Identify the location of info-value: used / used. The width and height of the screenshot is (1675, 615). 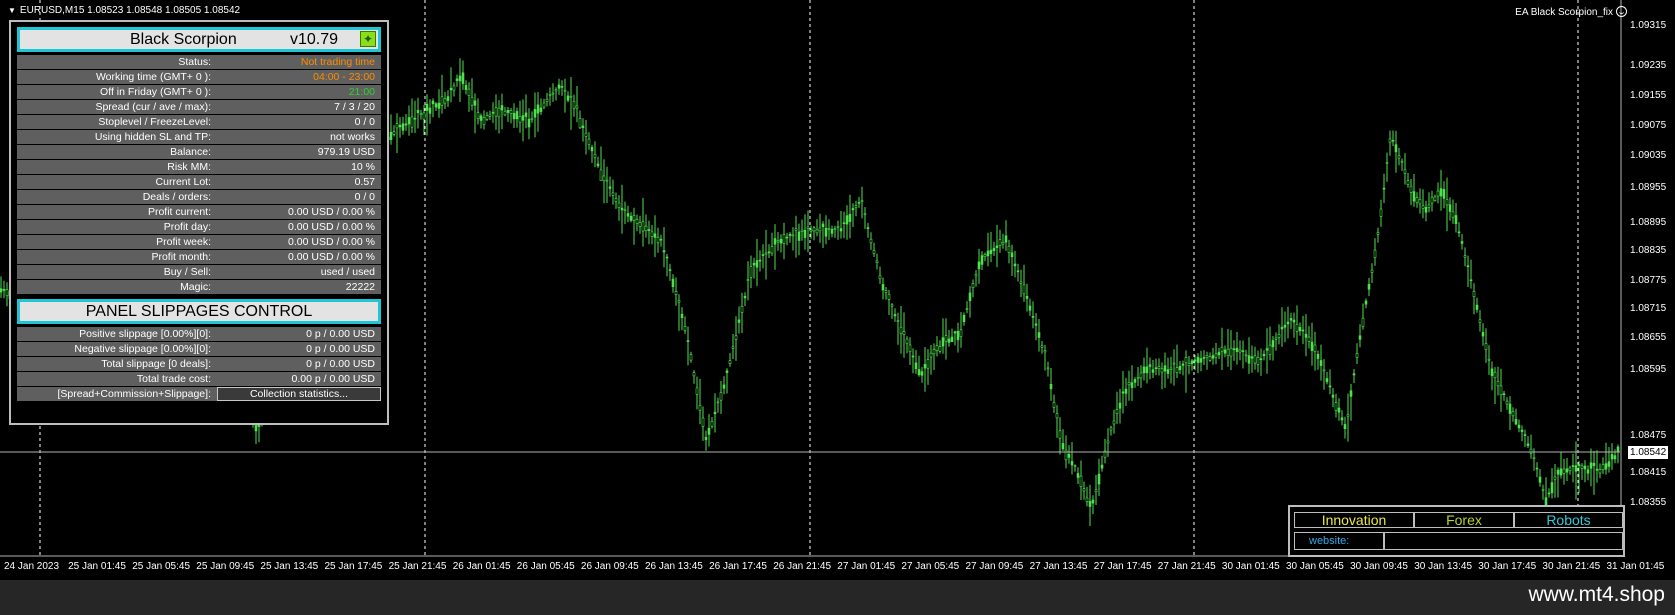
(347, 272).